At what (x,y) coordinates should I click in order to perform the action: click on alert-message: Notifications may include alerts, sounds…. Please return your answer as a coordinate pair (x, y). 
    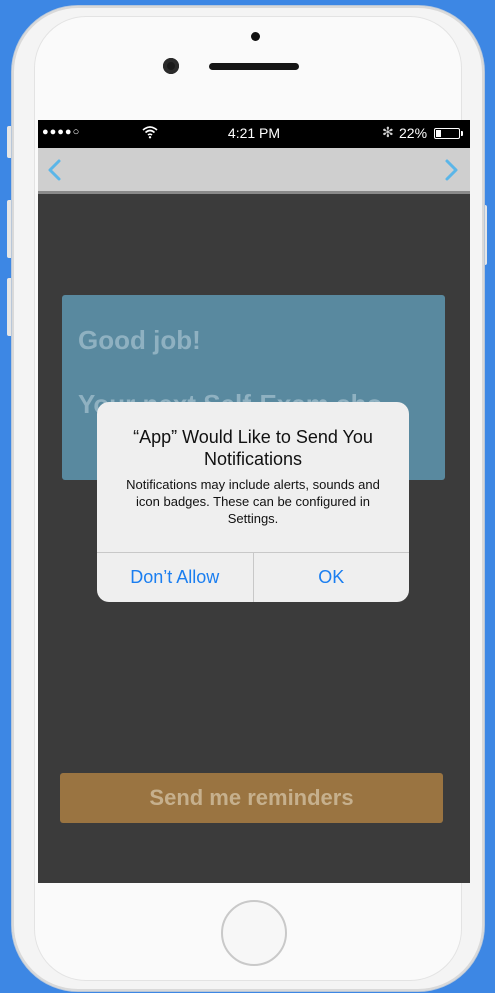
    Looking at the image, I should click on (253, 501).